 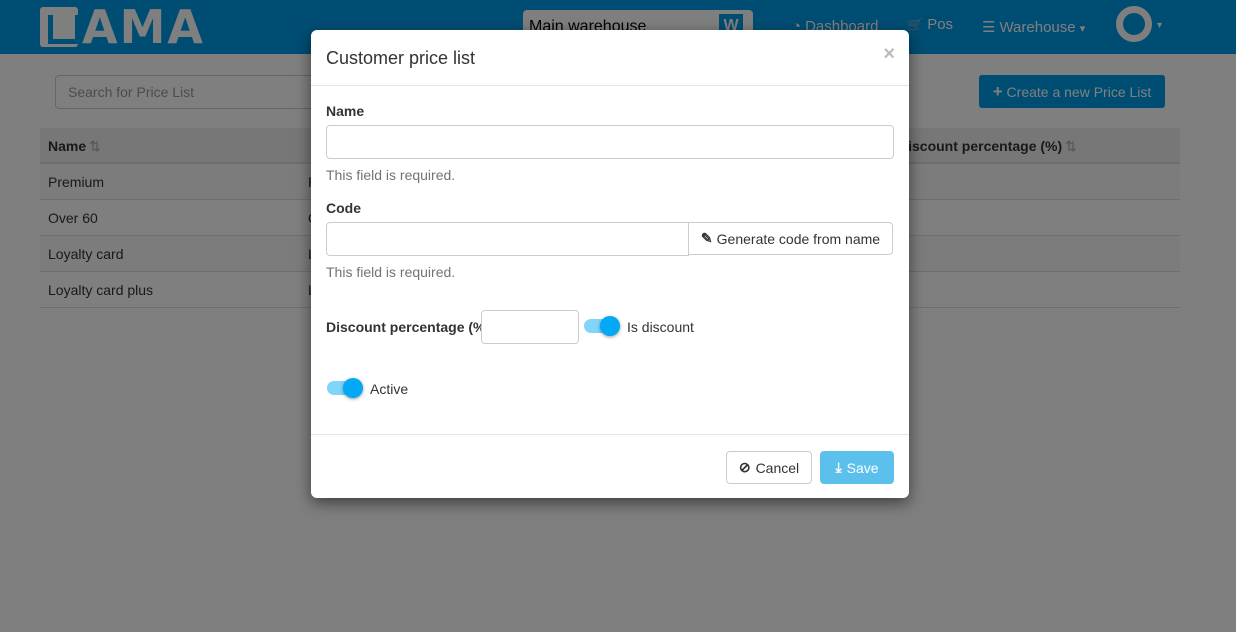 I want to click on save-button: ⤓ Save, so click(x=857, y=467).